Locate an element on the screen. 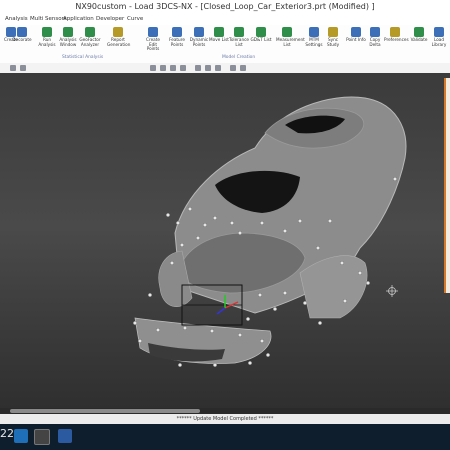 Image resolution: width=450 pixels, height=450 pixels. feature-points-button: Feature Points is located at coordinates (177, 37).